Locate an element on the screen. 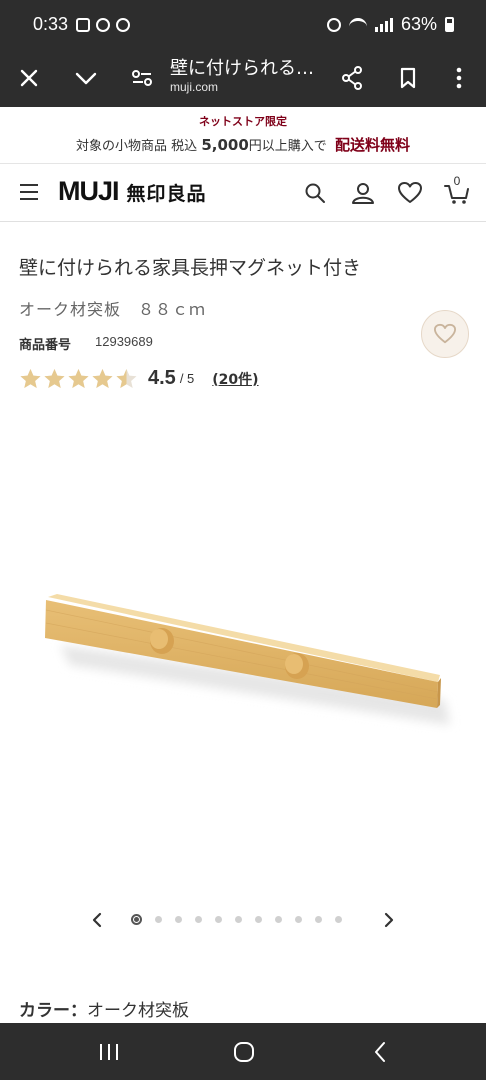 This screenshot has width=486, height=1080. wifi-icon is located at coordinates (357, 24).